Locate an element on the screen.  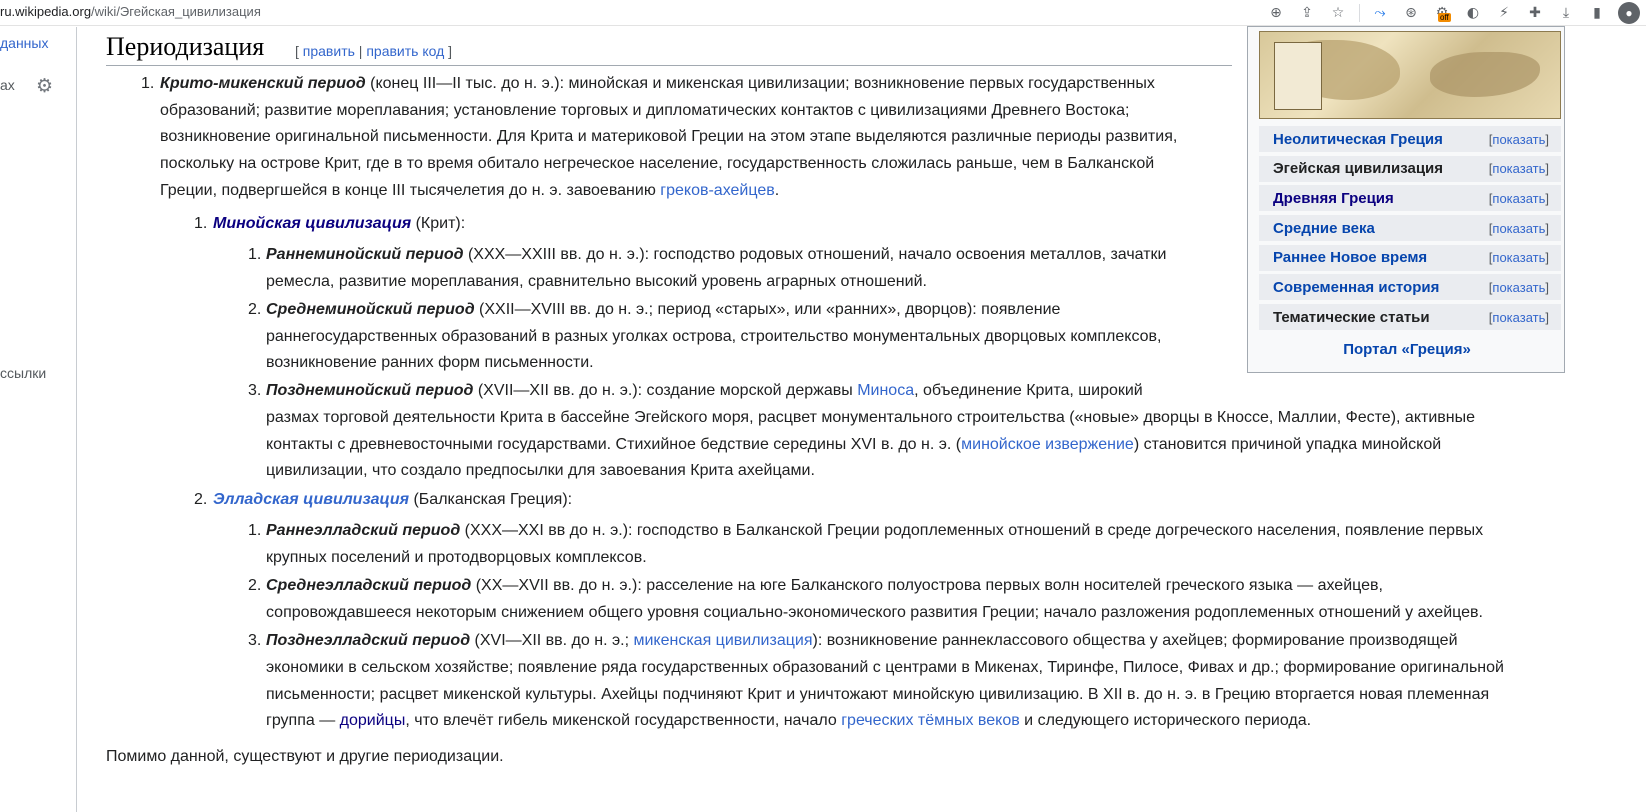
nav-row-neolithic: Неолитическая Греция [показать] is located at coordinates (1410, 139).